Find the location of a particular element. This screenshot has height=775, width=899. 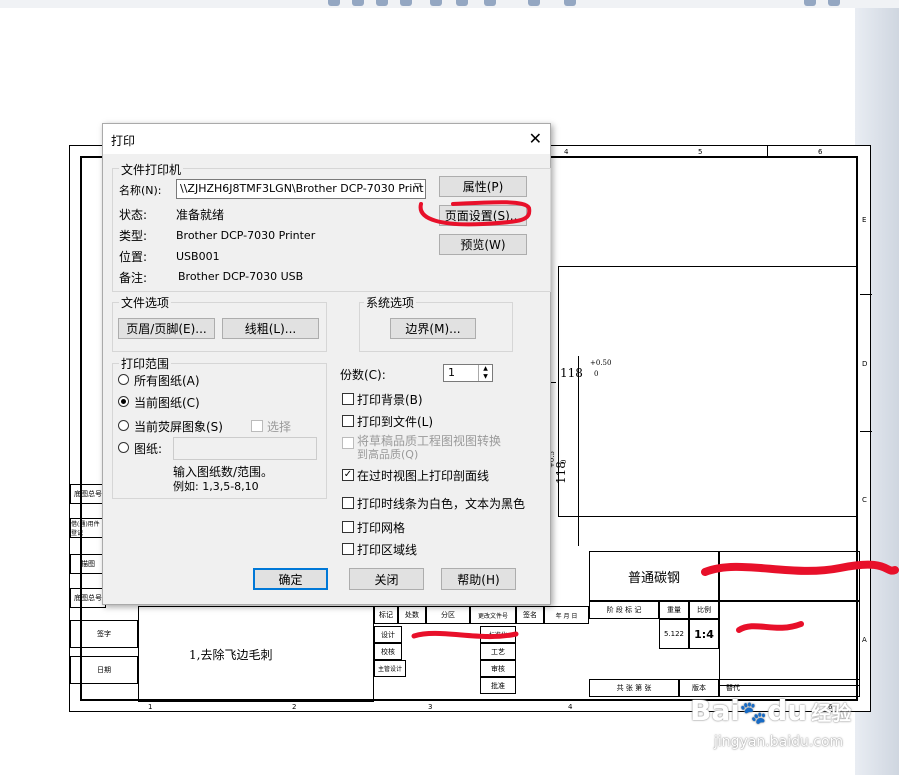

location-value: USB001 is located at coordinates (198, 256).